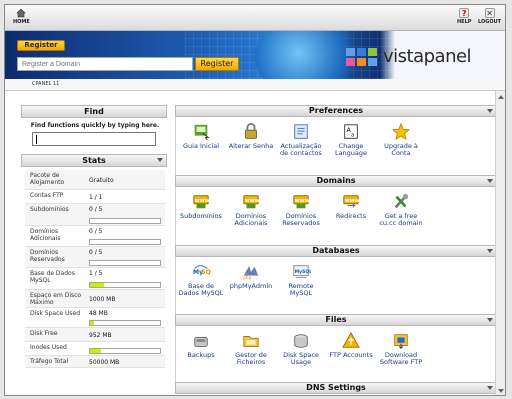 The width and height of the screenshot is (512, 399). What do you see at coordinates (500, 243) in the screenshot?
I see `vertical-scrollbar` at bounding box center [500, 243].